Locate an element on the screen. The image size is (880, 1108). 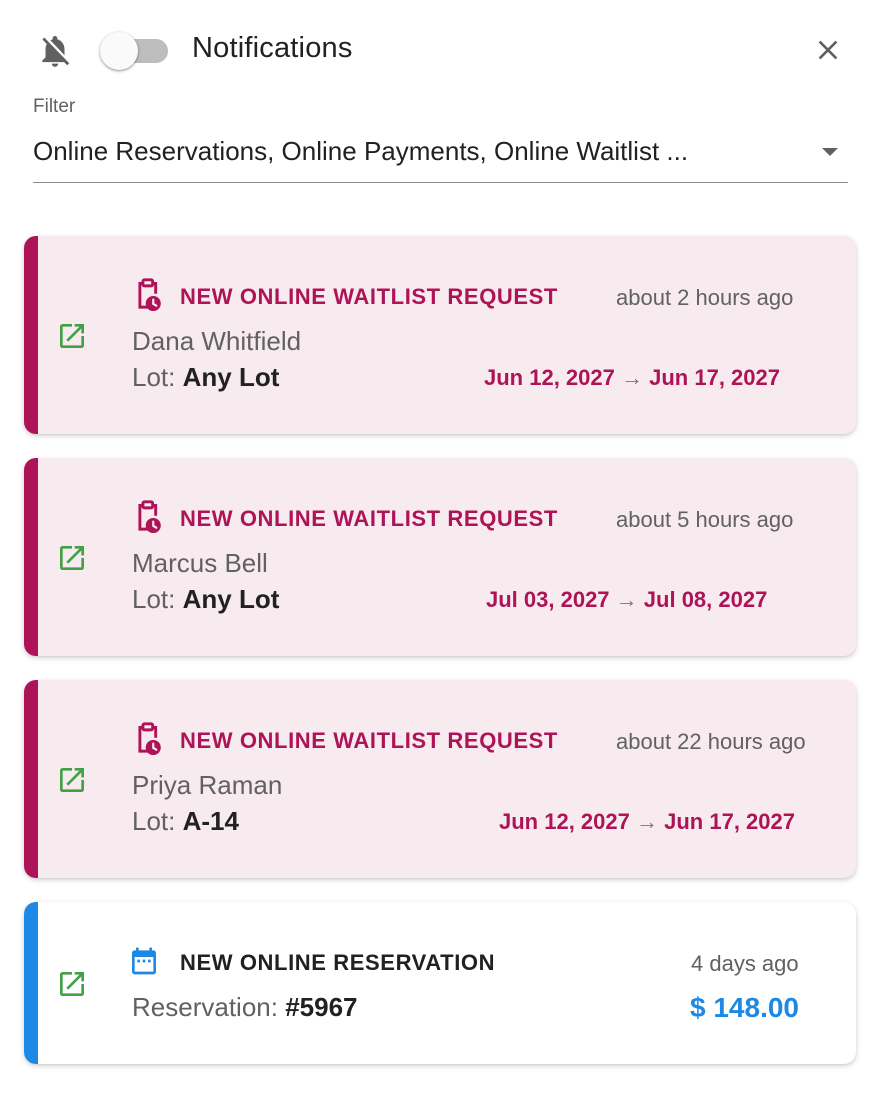
notifications-header: Notifications is located at coordinates (440, 50).